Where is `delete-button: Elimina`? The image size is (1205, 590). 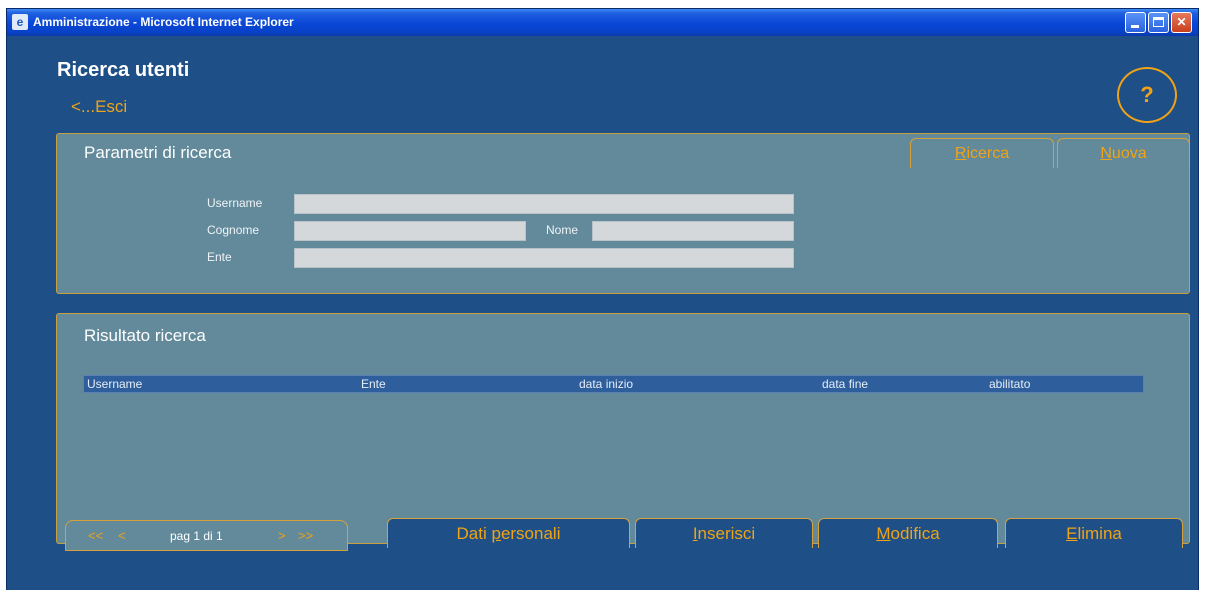
delete-button: Elimina is located at coordinates (1094, 533).